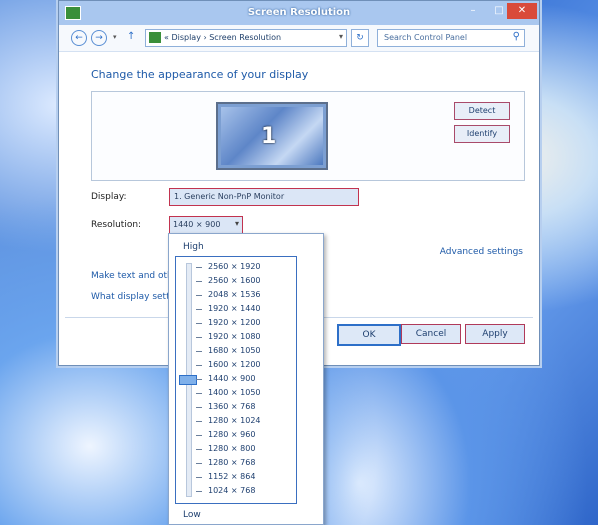  I want to click on monitor-screen: 1, so click(272, 136).